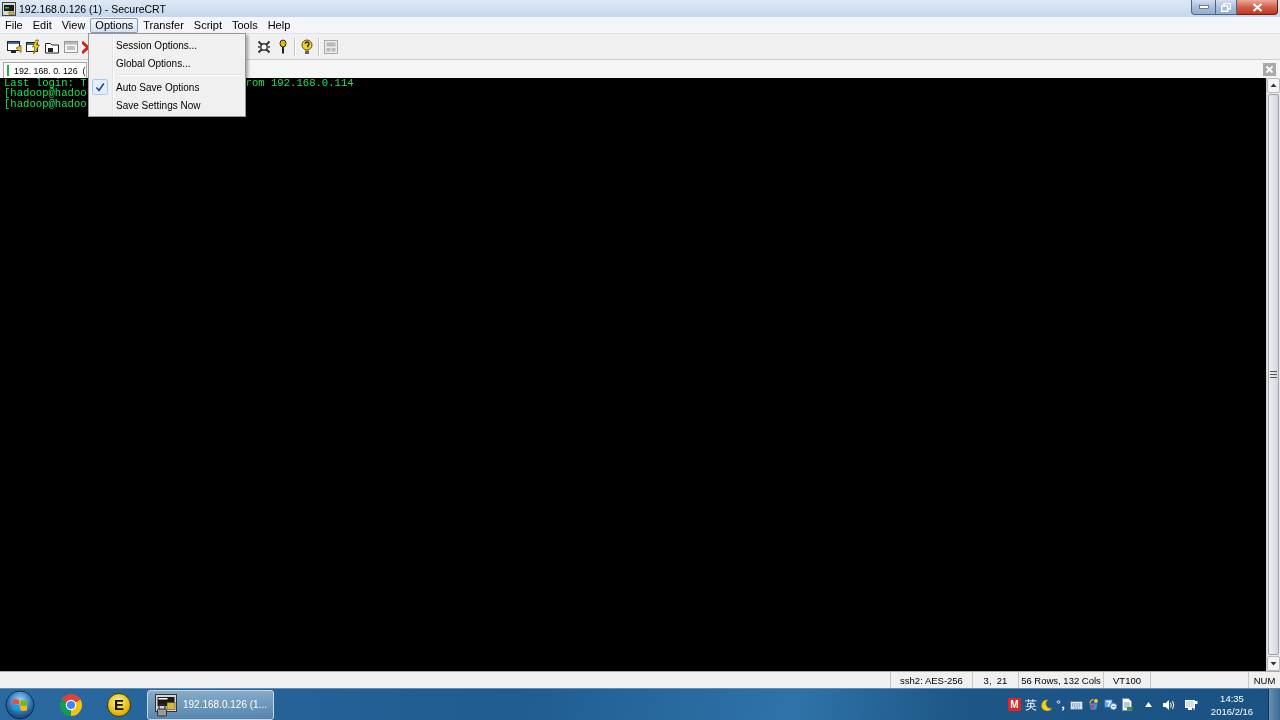 The height and width of the screenshot is (720, 1280). Describe the element at coordinates (1273, 663) in the screenshot. I see `scroll-down-button` at that location.